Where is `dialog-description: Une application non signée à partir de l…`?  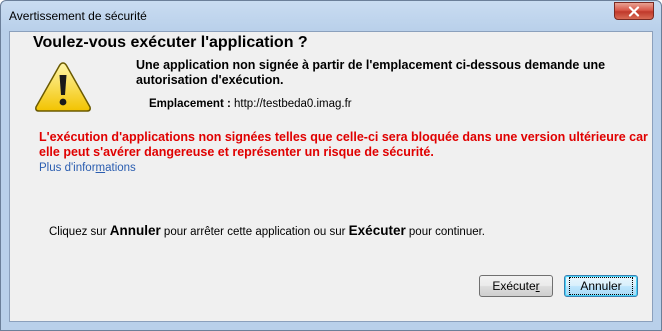
dialog-description: Une application non signée à partir de l… is located at coordinates (371, 72).